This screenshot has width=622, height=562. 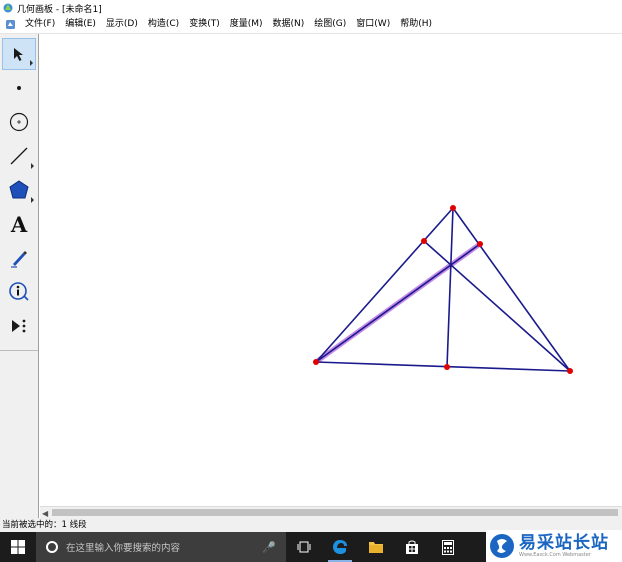 I want to click on windows-logo-icon, so click(x=18, y=547).